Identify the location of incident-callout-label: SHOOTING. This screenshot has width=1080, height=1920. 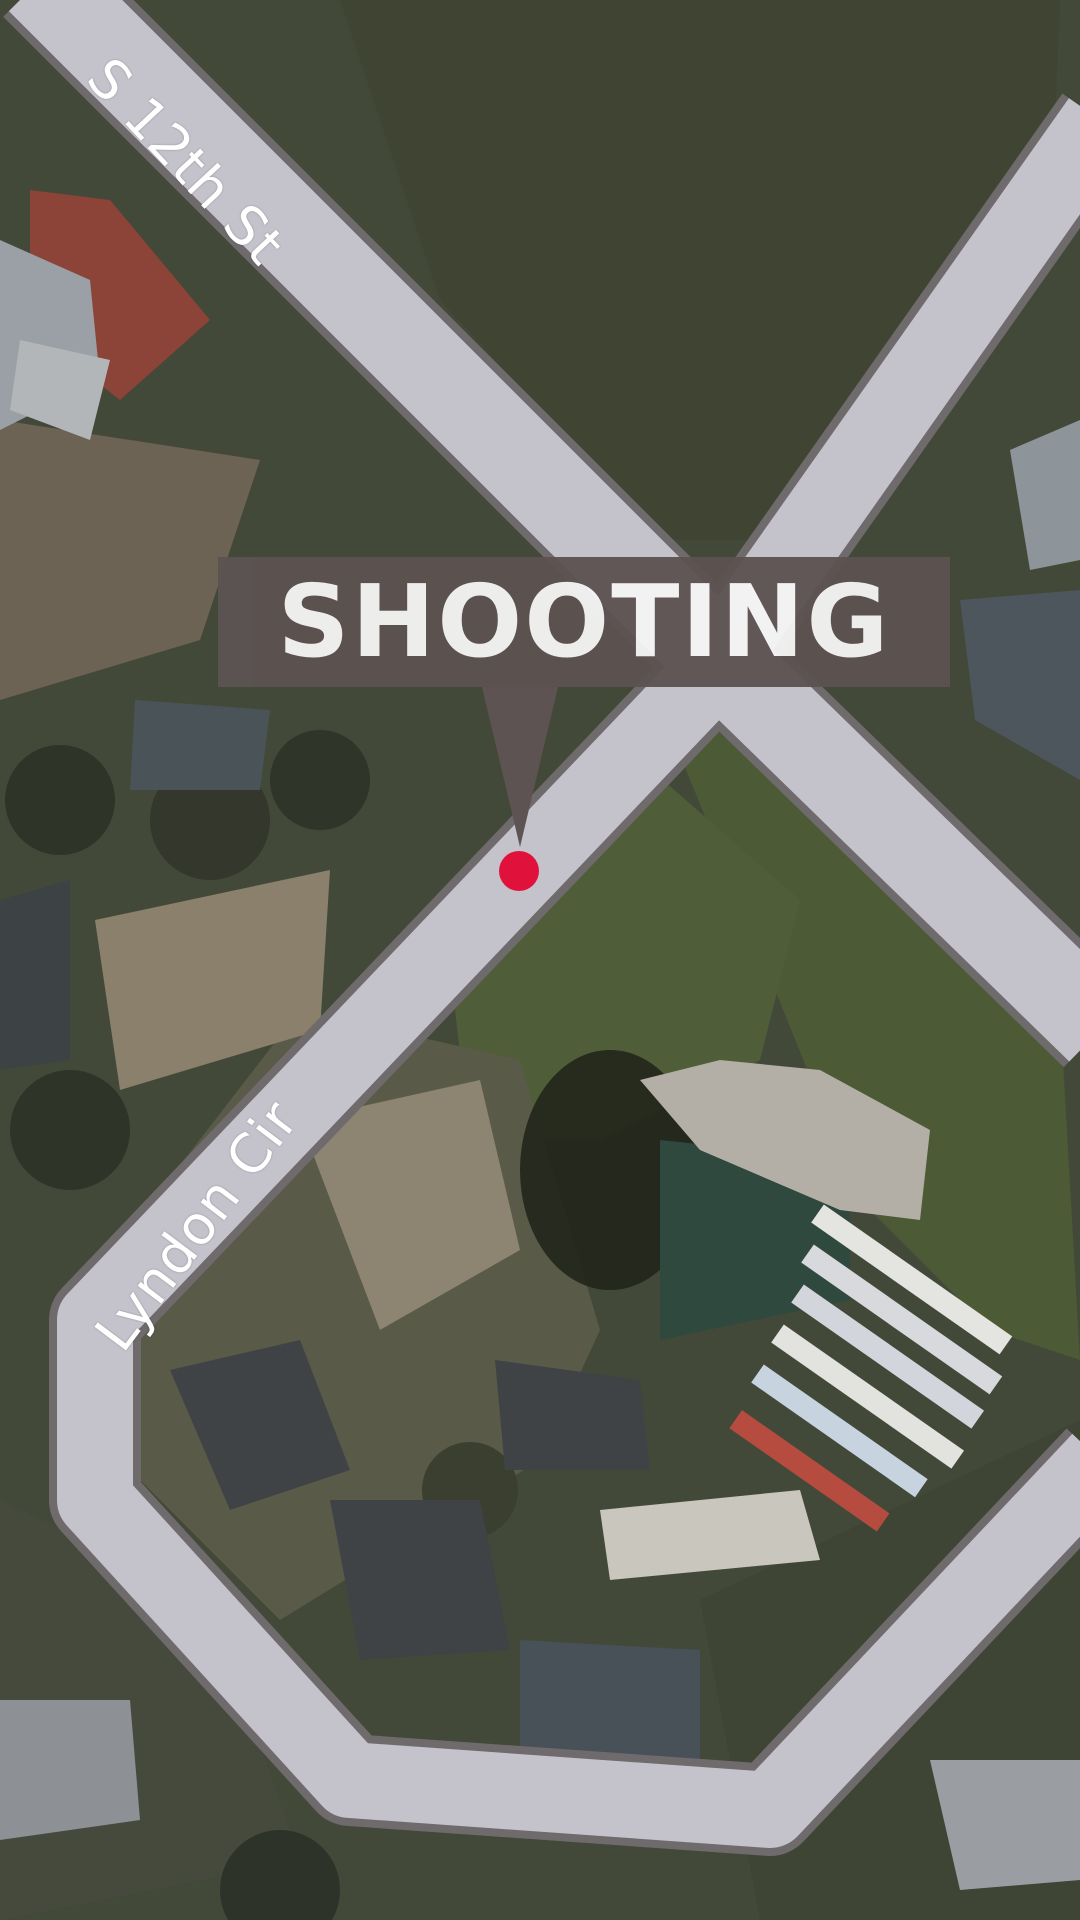
(584, 621).